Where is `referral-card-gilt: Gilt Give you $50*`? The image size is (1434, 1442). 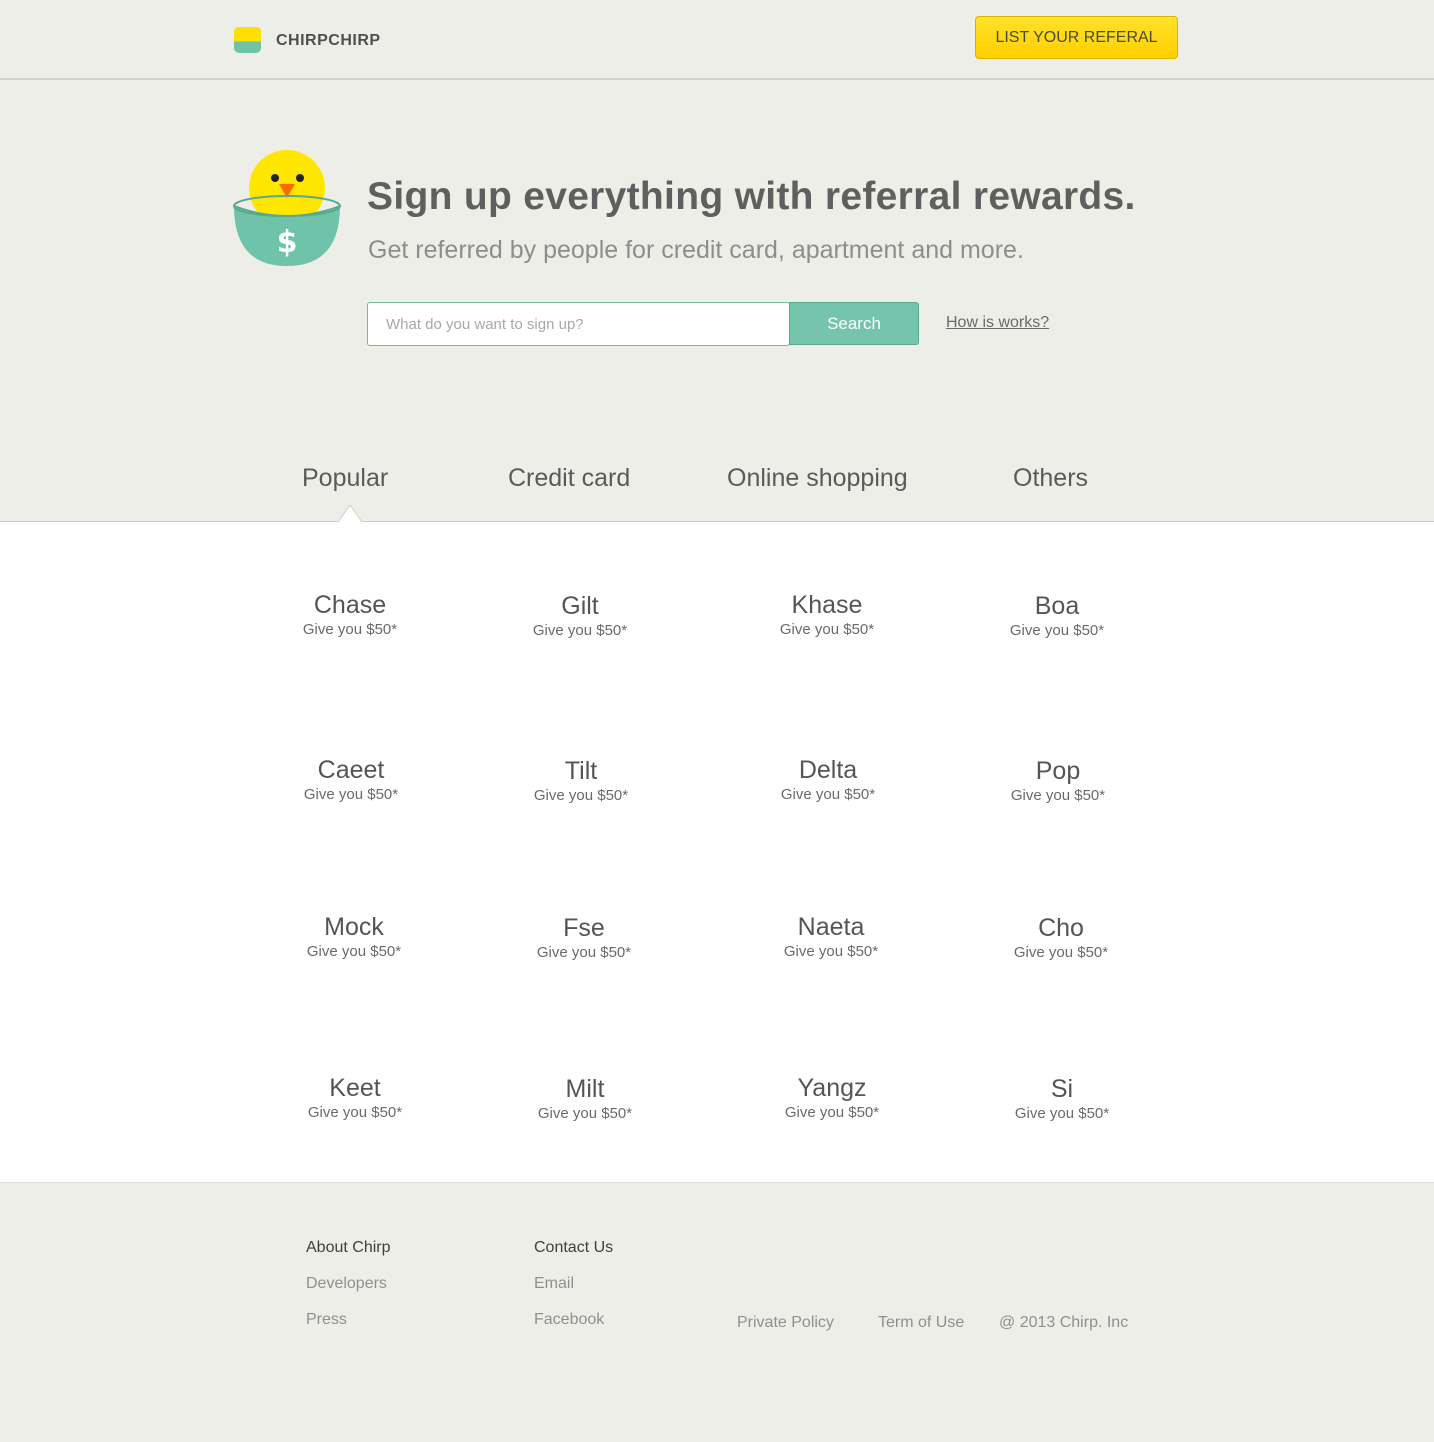
referral-card-gilt: Gilt Give you $50* is located at coordinates (580, 616).